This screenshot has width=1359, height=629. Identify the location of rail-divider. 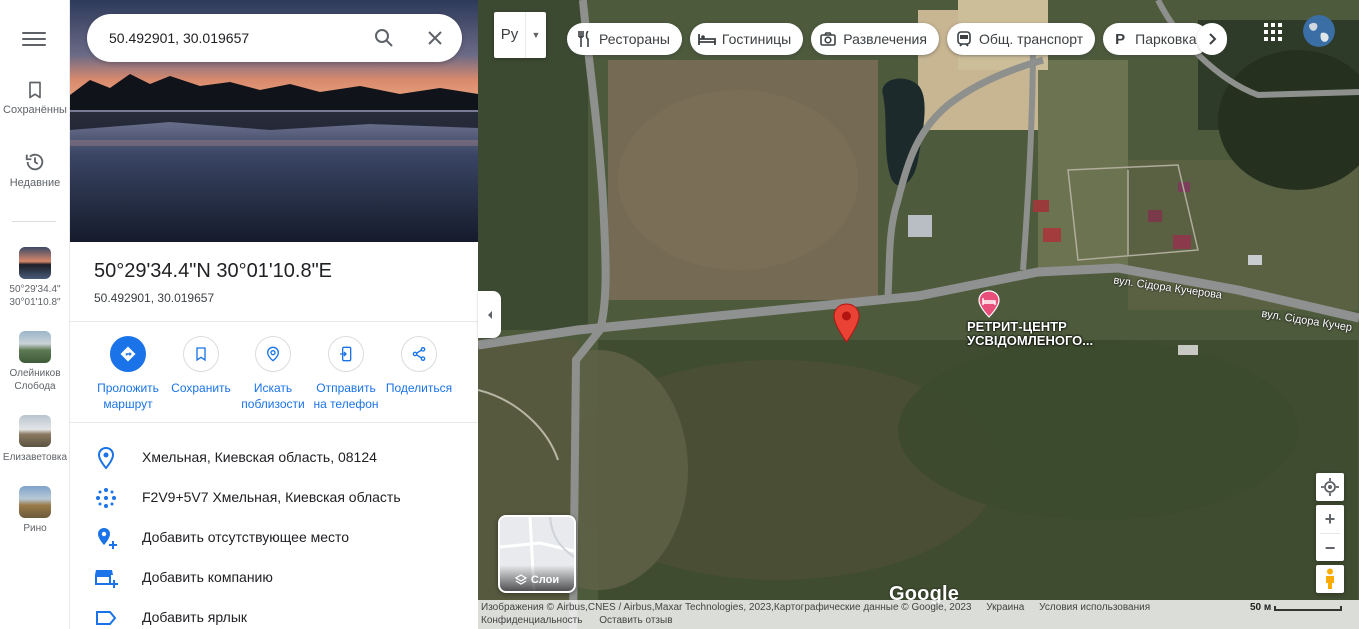
(34, 221).